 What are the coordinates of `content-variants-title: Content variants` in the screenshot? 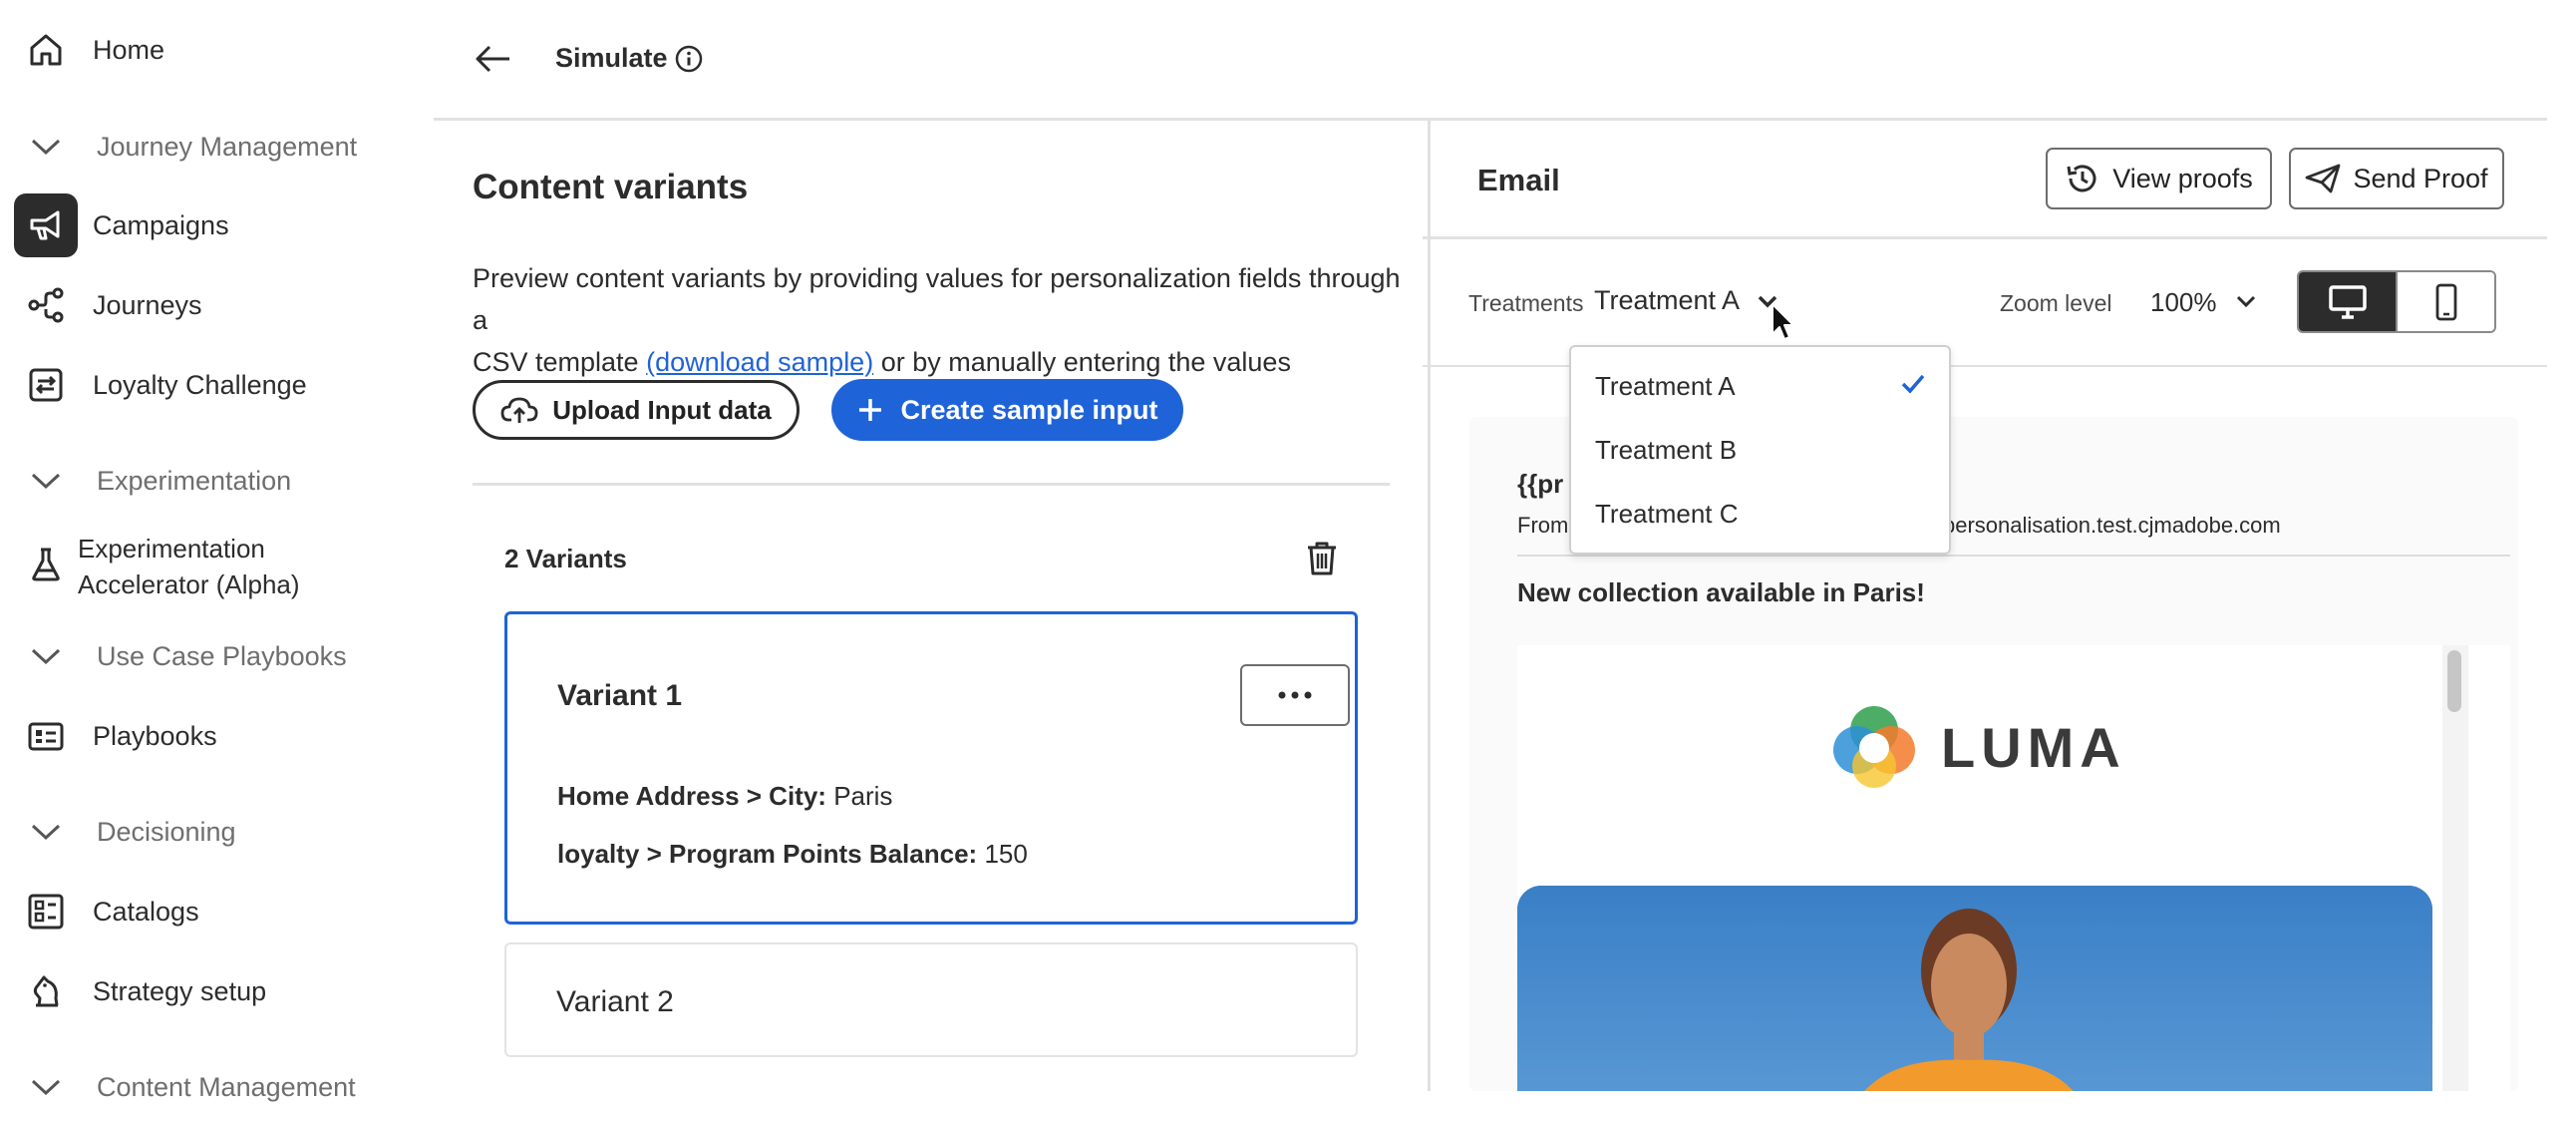 It's located at (611, 187).